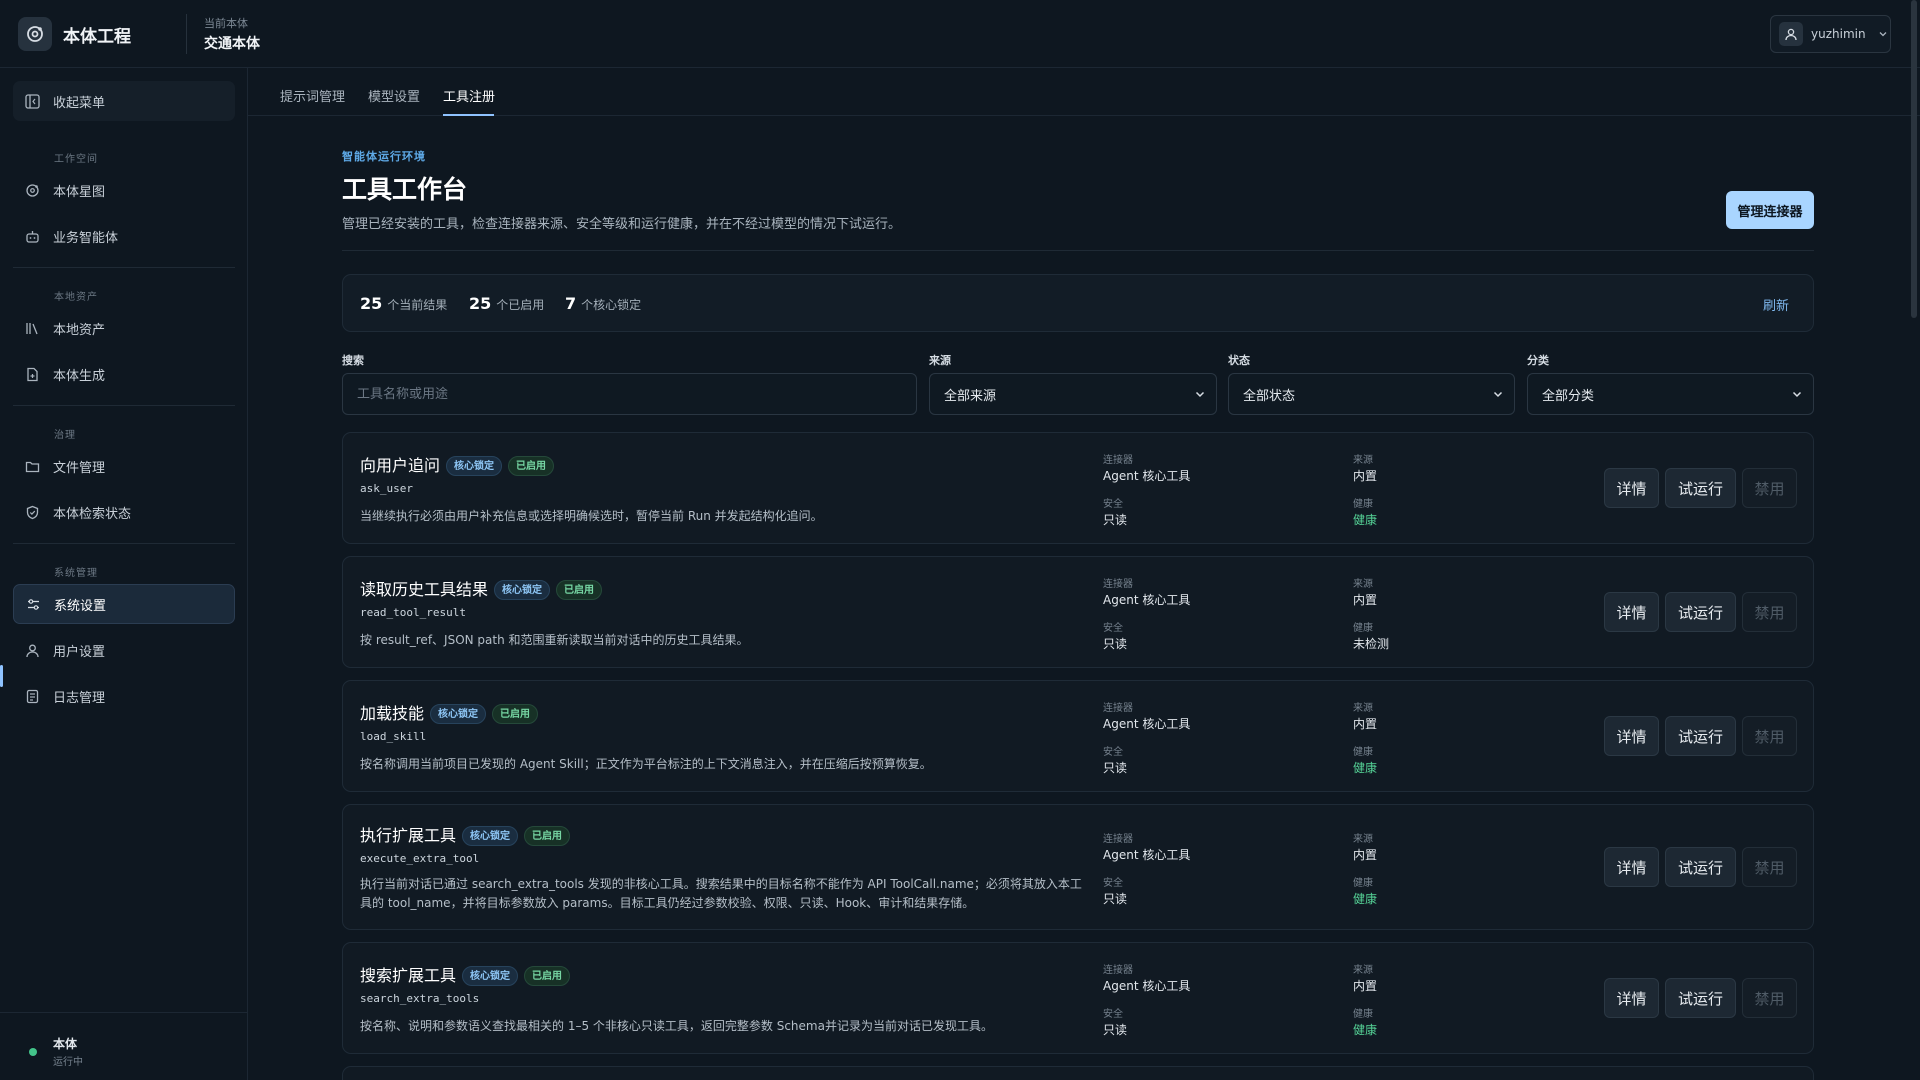 The image size is (1920, 1080). Describe the element at coordinates (465, 834) in the screenshot. I see `tool-title-row: 执行扩展工具 核心锁定 已启用` at that location.